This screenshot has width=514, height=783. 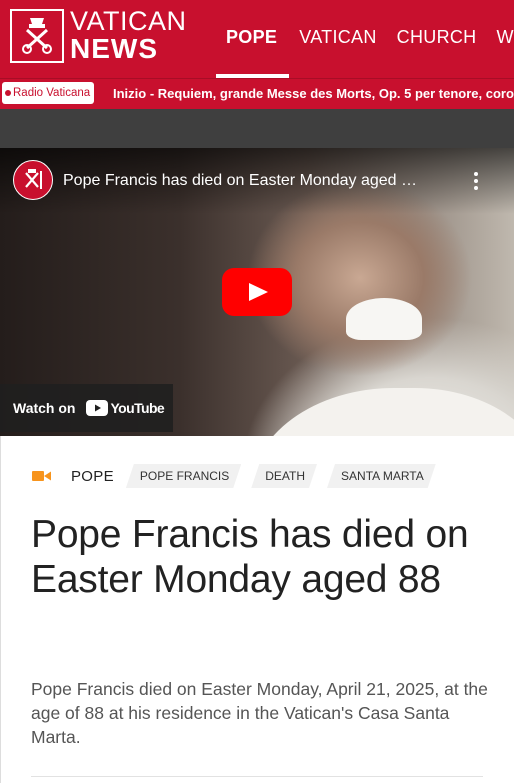 I want to click on play-icon, so click(x=257, y=292).